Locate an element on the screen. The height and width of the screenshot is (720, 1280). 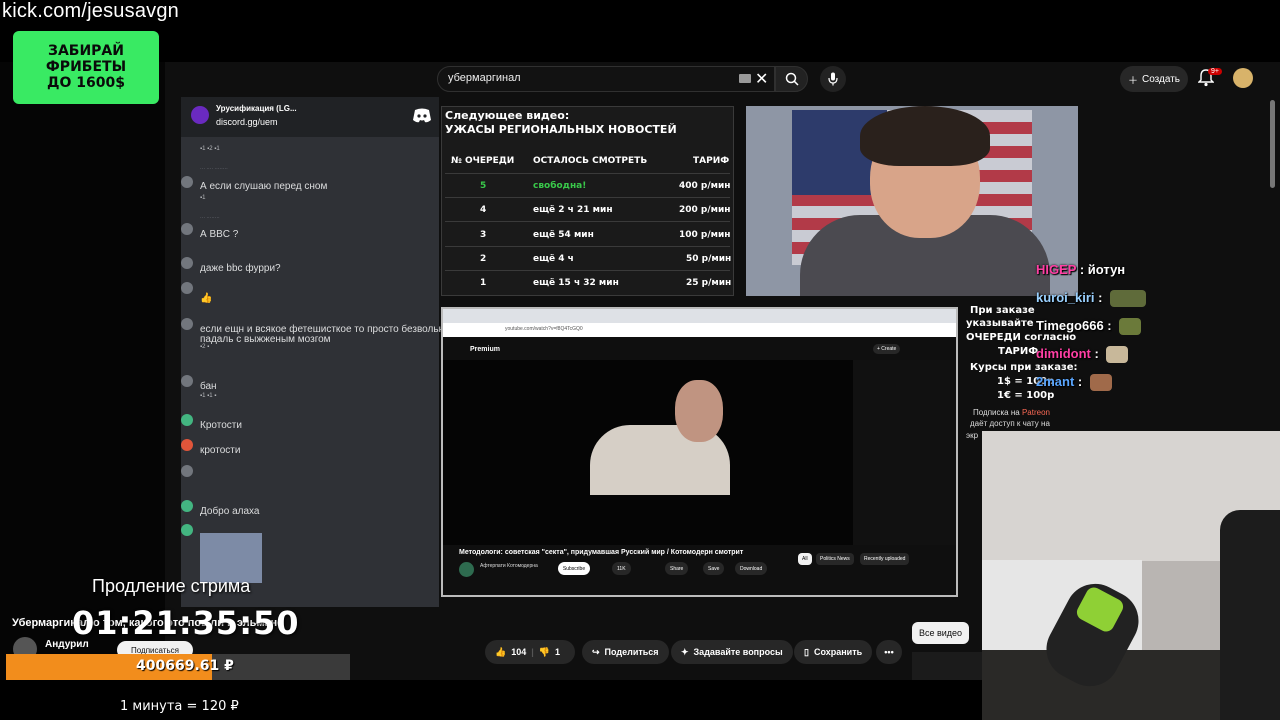
message-reactions: ▪1 is located at coordinates (203, 198).